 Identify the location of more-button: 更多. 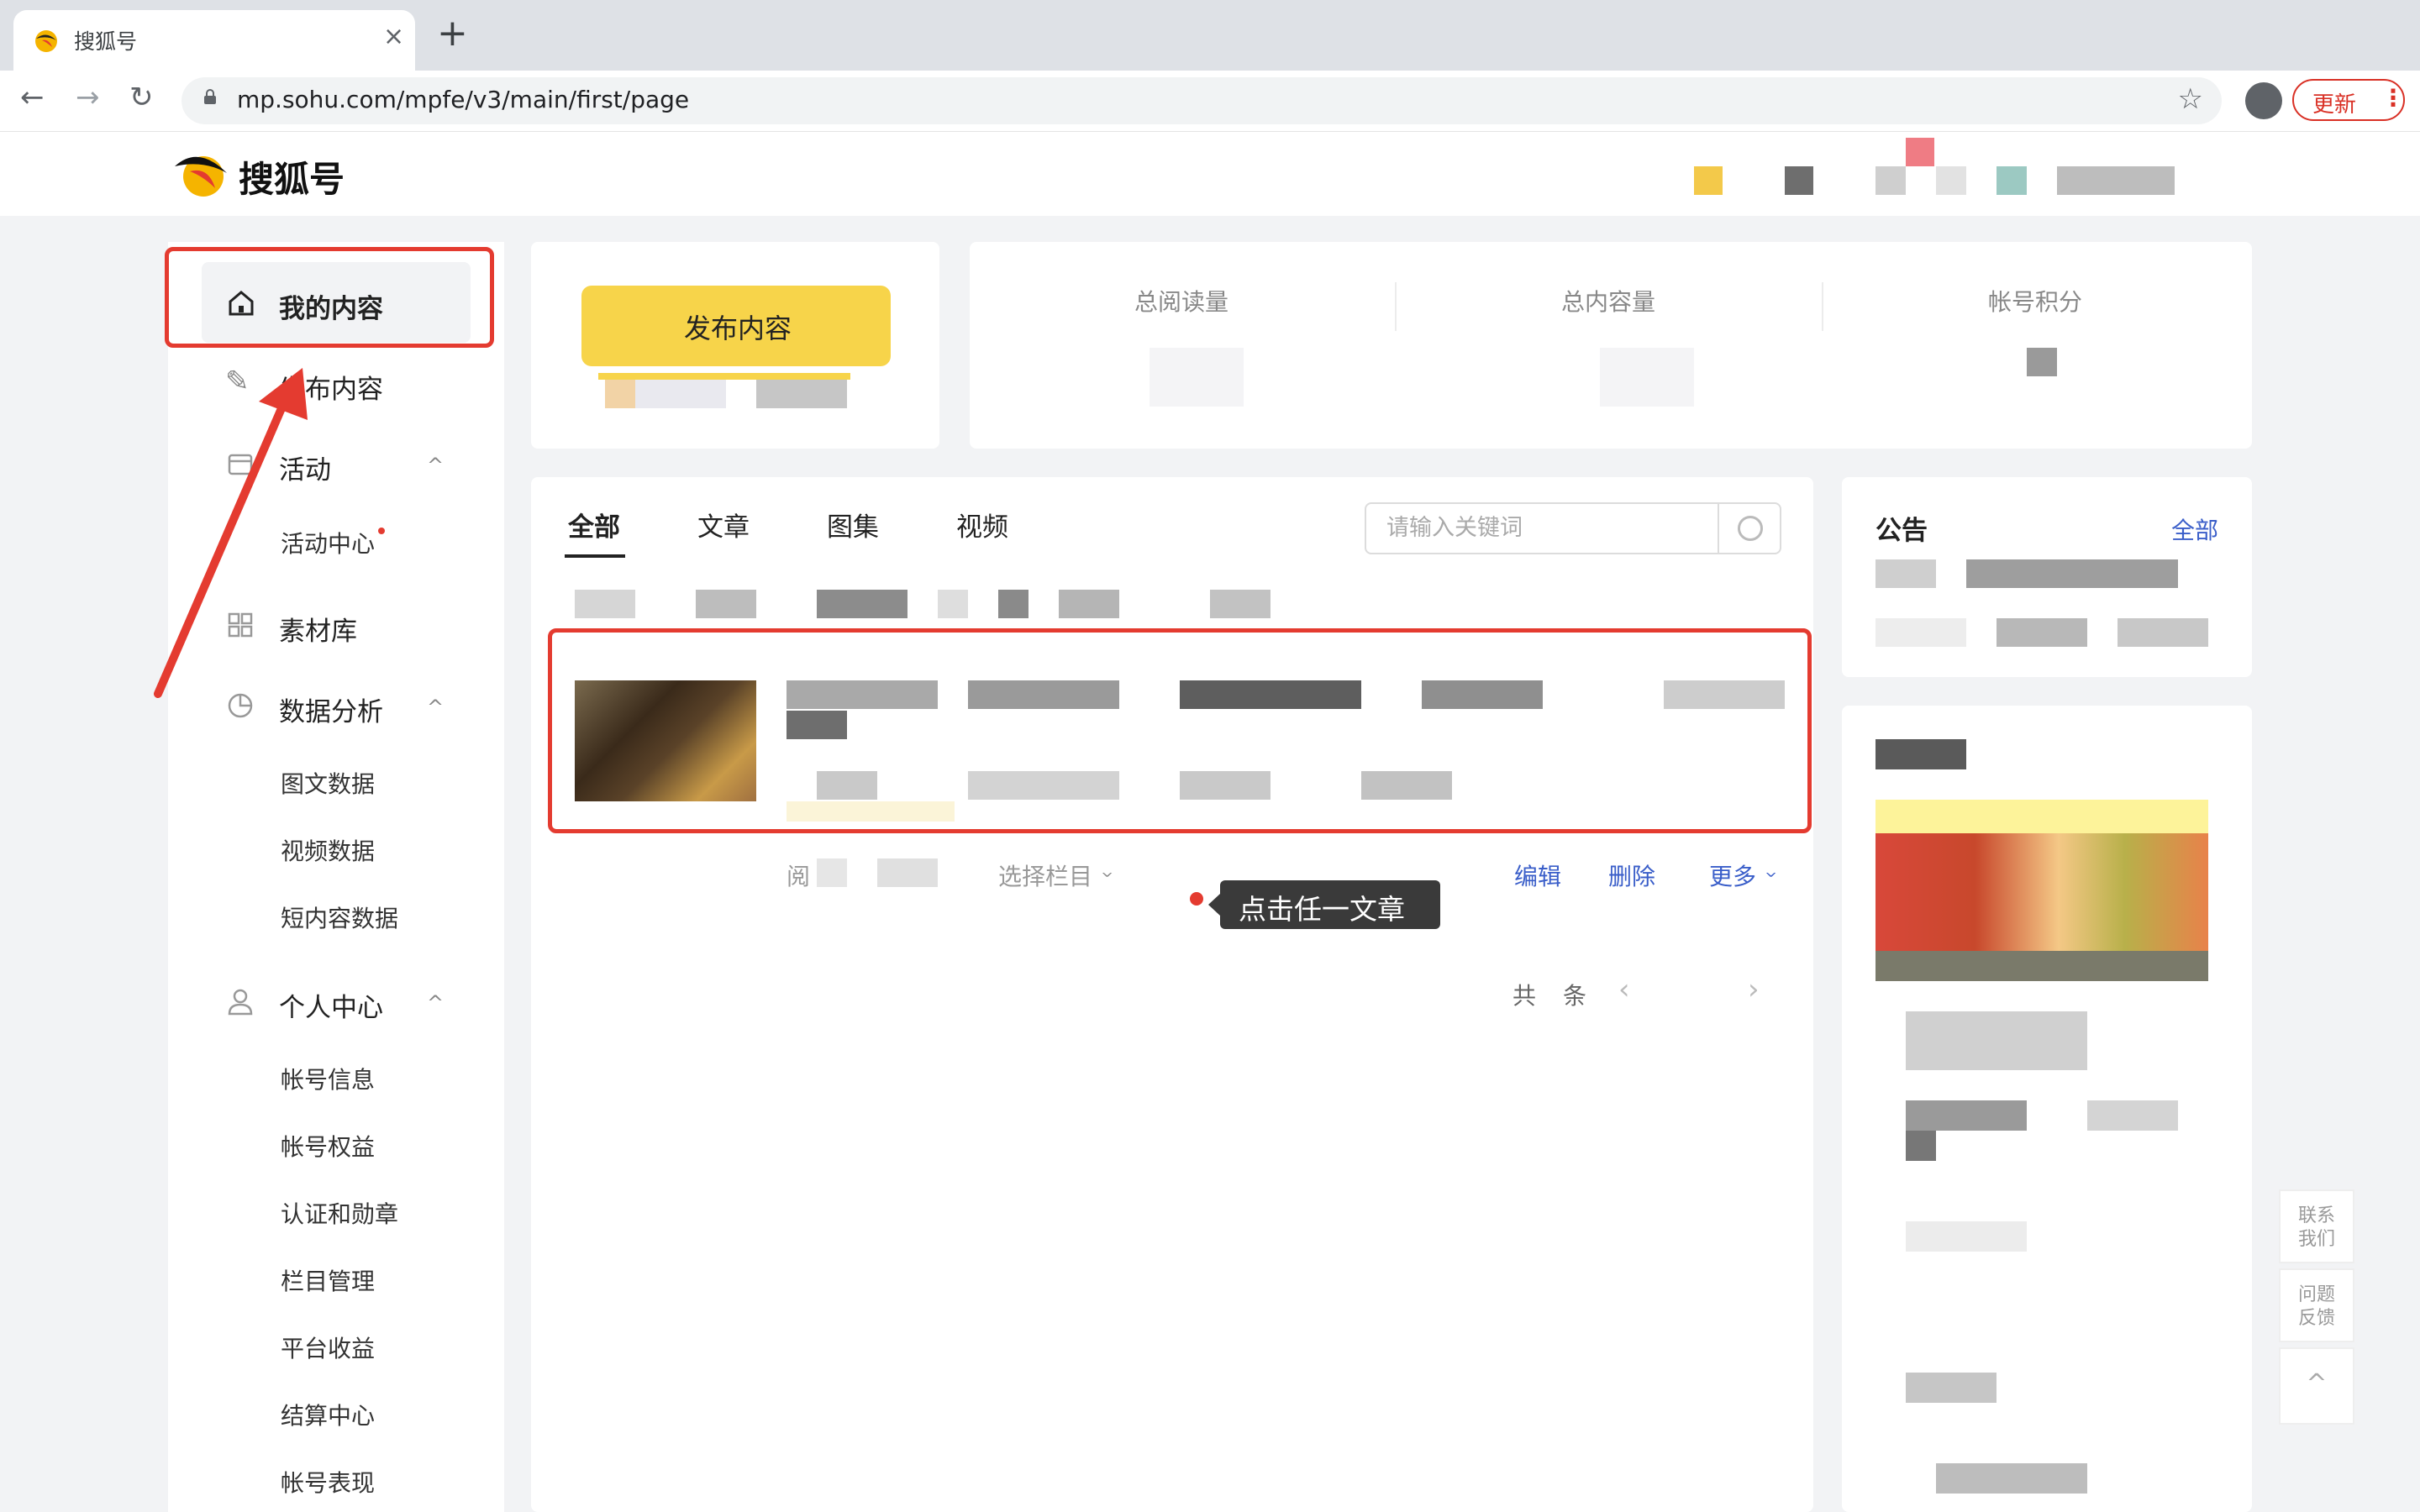
(1733, 875).